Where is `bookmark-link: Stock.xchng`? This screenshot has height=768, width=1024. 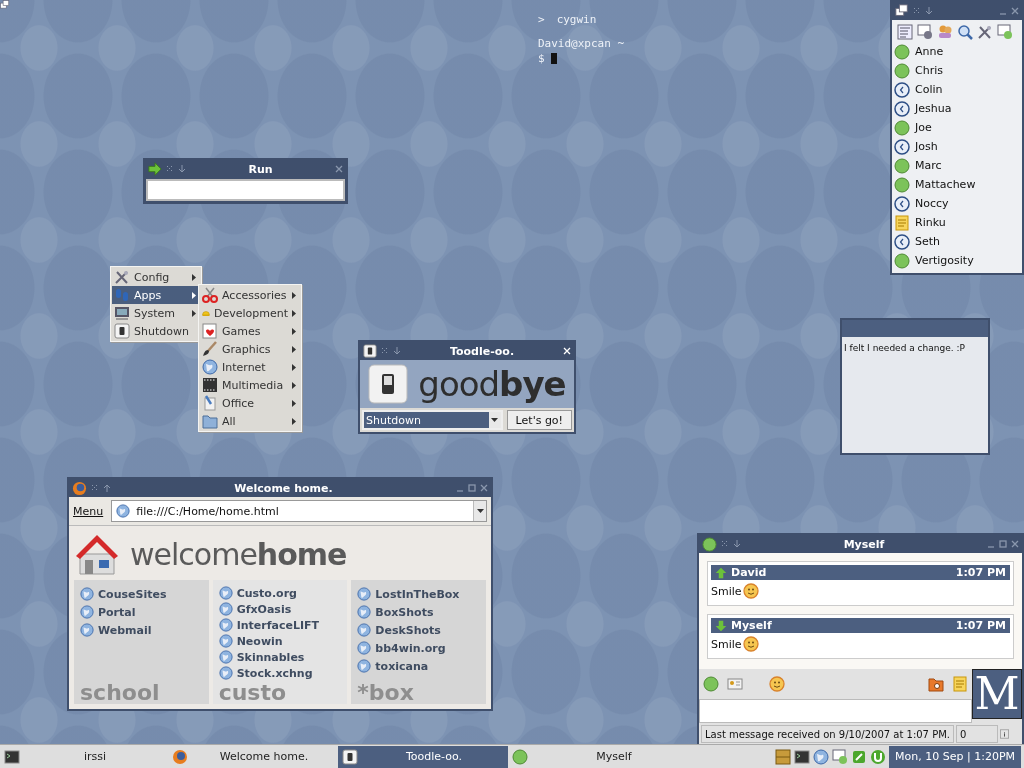
bookmark-link: Stock.xchng is located at coordinates (280, 673).